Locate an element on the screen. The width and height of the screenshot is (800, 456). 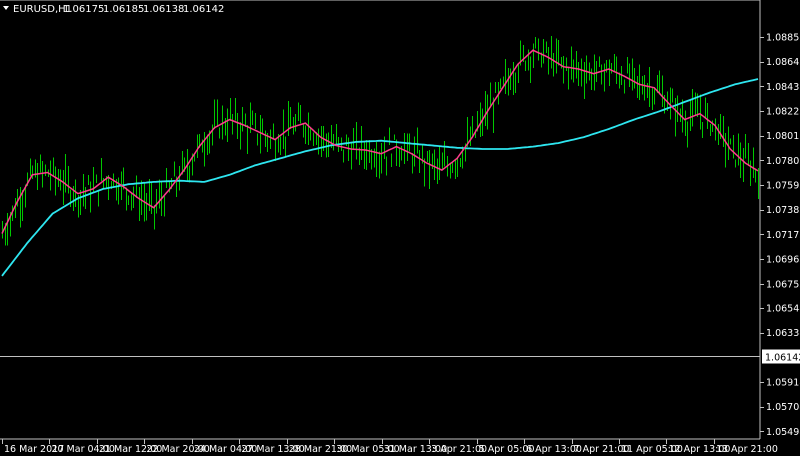
y-tick-label: 1.05708 is located at coordinates (783, 407).